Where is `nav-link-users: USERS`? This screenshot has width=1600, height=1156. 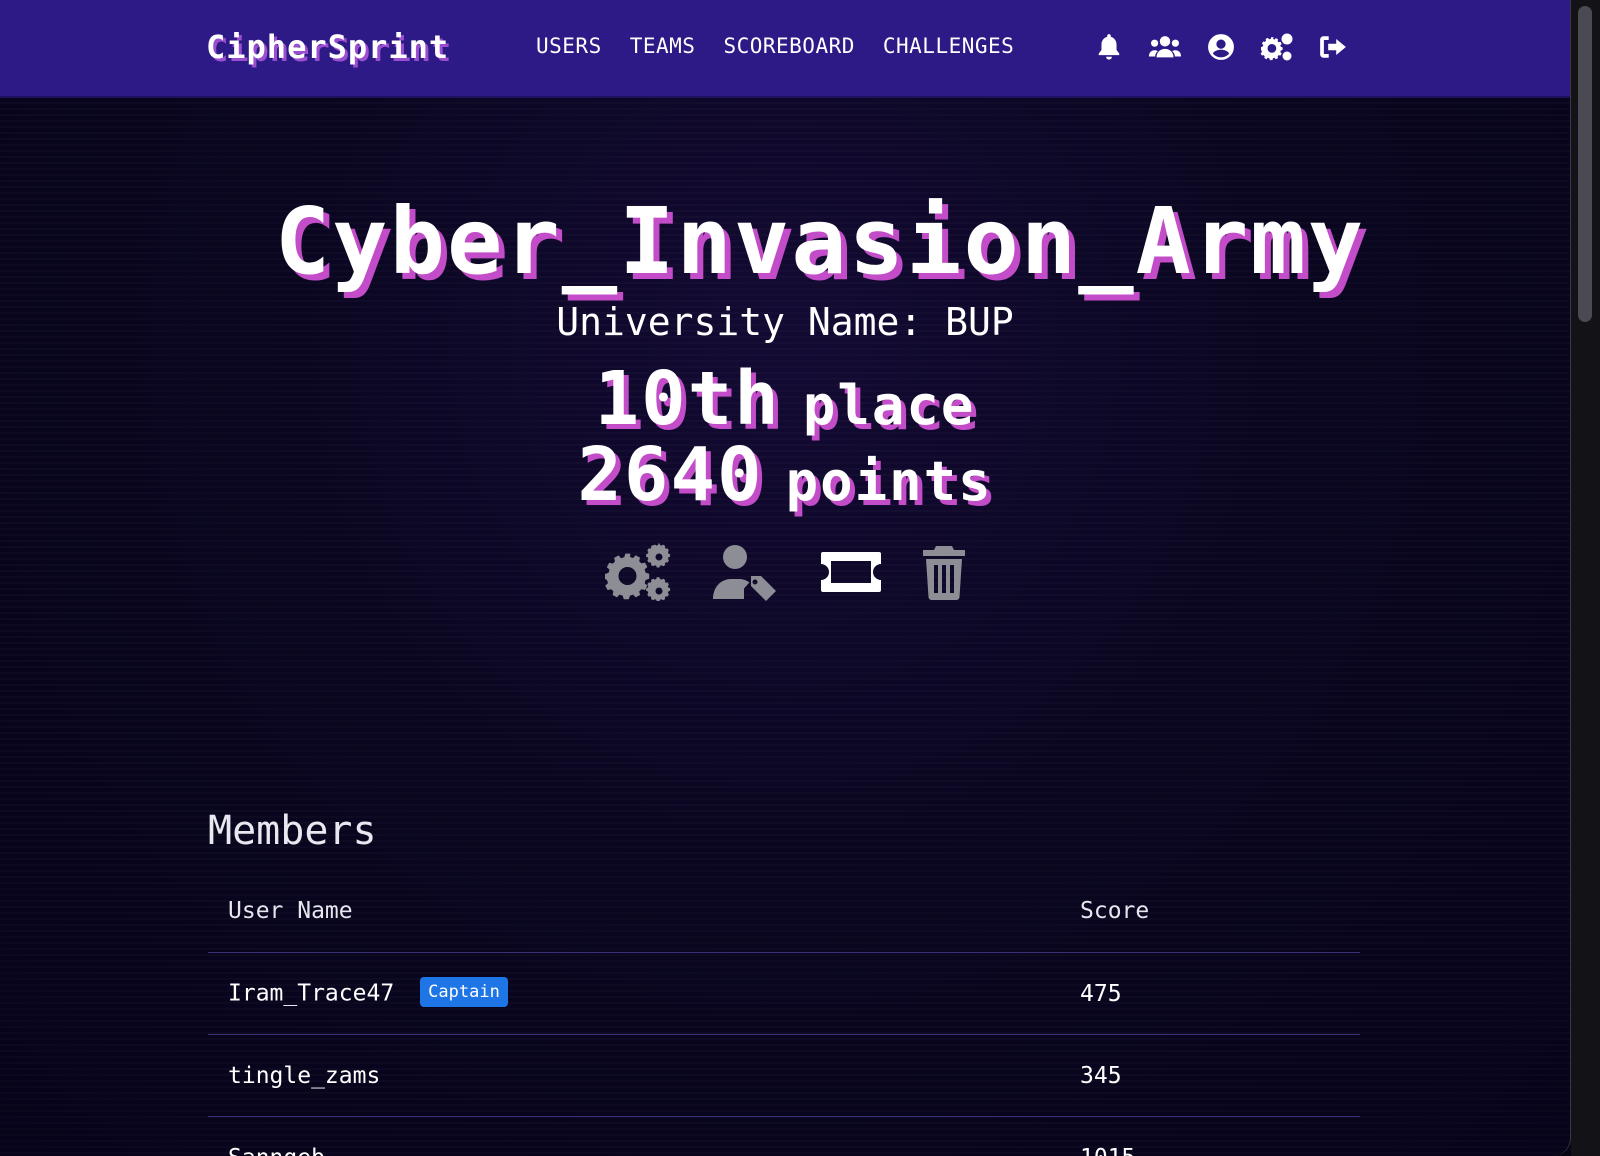
nav-link-users: USERS is located at coordinates (569, 46).